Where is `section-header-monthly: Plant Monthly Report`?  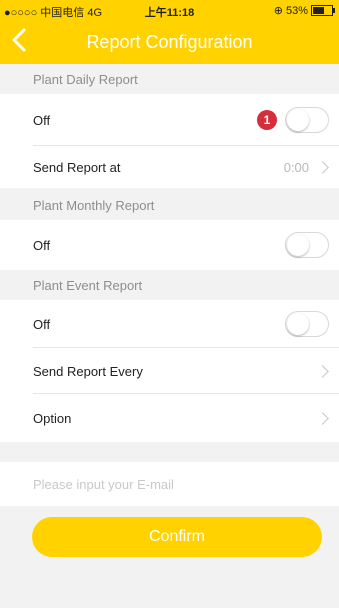
section-header-monthly: Plant Monthly Report is located at coordinates (169, 205).